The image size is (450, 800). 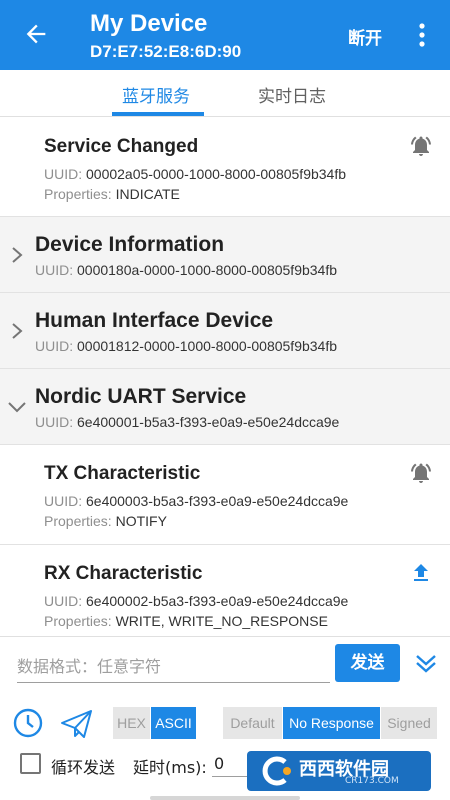 What do you see at coordinates (276, 771) in the screenshot?
I see `watermark-c-icon` at bounding box center [276, 771].